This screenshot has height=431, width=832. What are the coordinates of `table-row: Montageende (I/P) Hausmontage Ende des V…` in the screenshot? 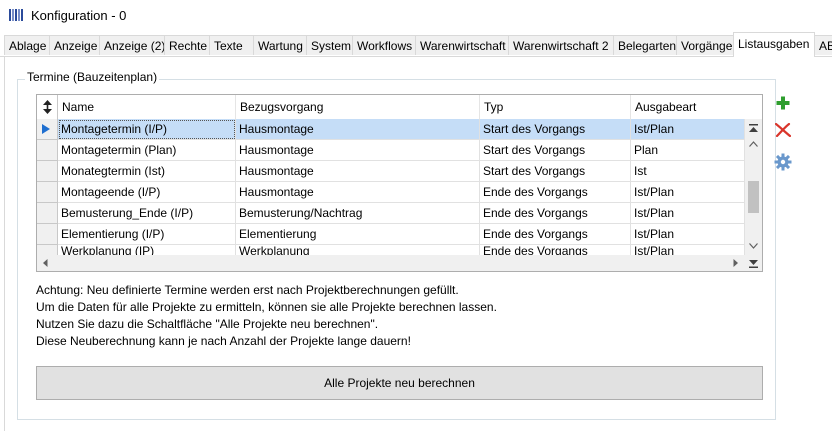 It's located at (399, 192).